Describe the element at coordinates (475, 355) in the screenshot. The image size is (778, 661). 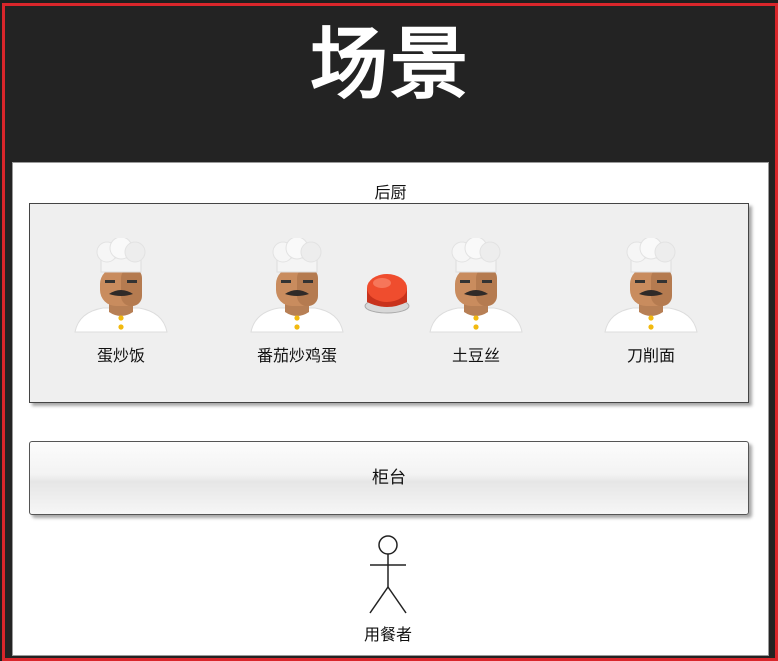
I see `chef-label: 土豆丝` at that location.